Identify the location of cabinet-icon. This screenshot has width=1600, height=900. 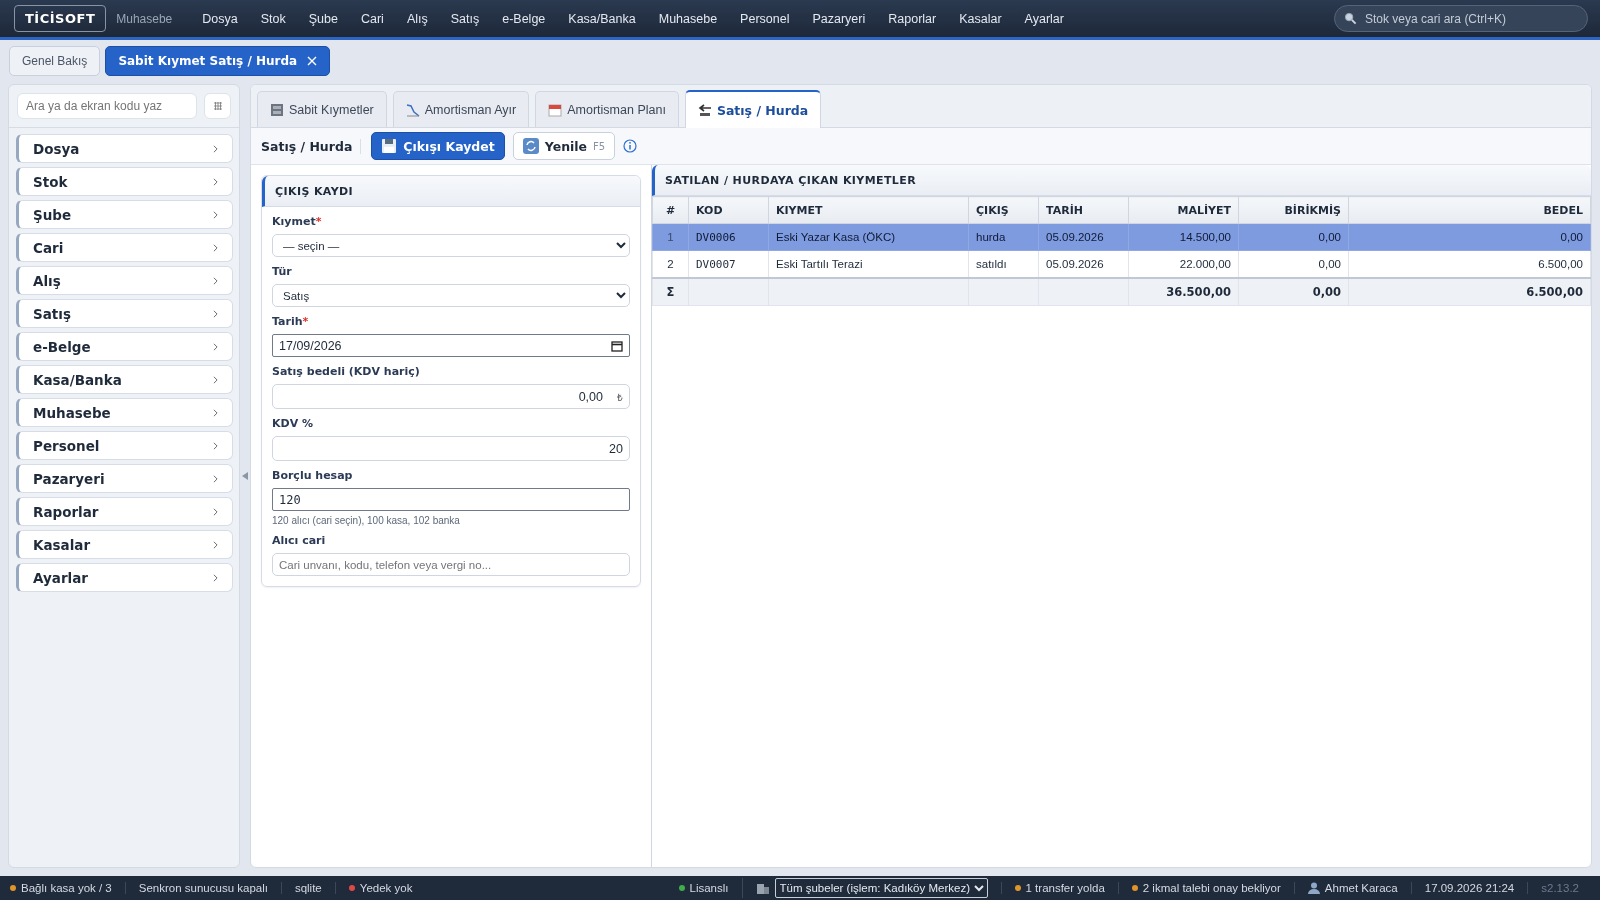
(277, 109).